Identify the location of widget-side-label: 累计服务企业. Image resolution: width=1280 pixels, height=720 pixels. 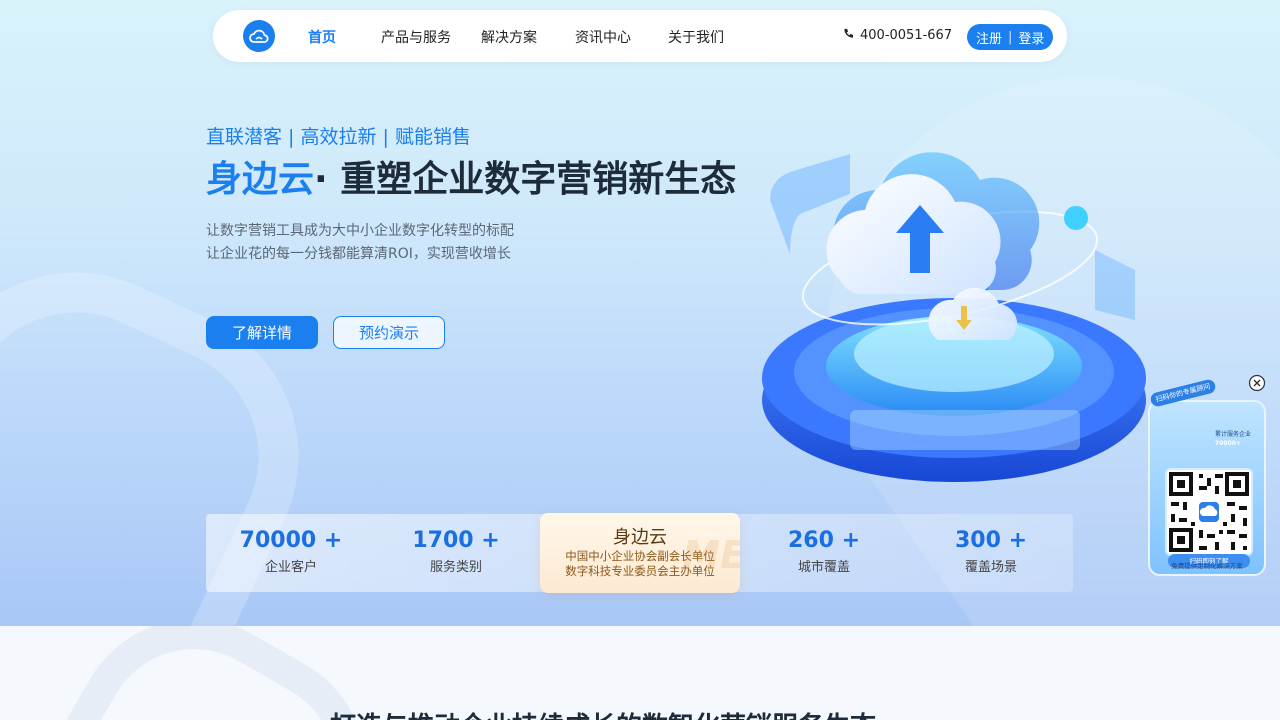
(1233, 434).